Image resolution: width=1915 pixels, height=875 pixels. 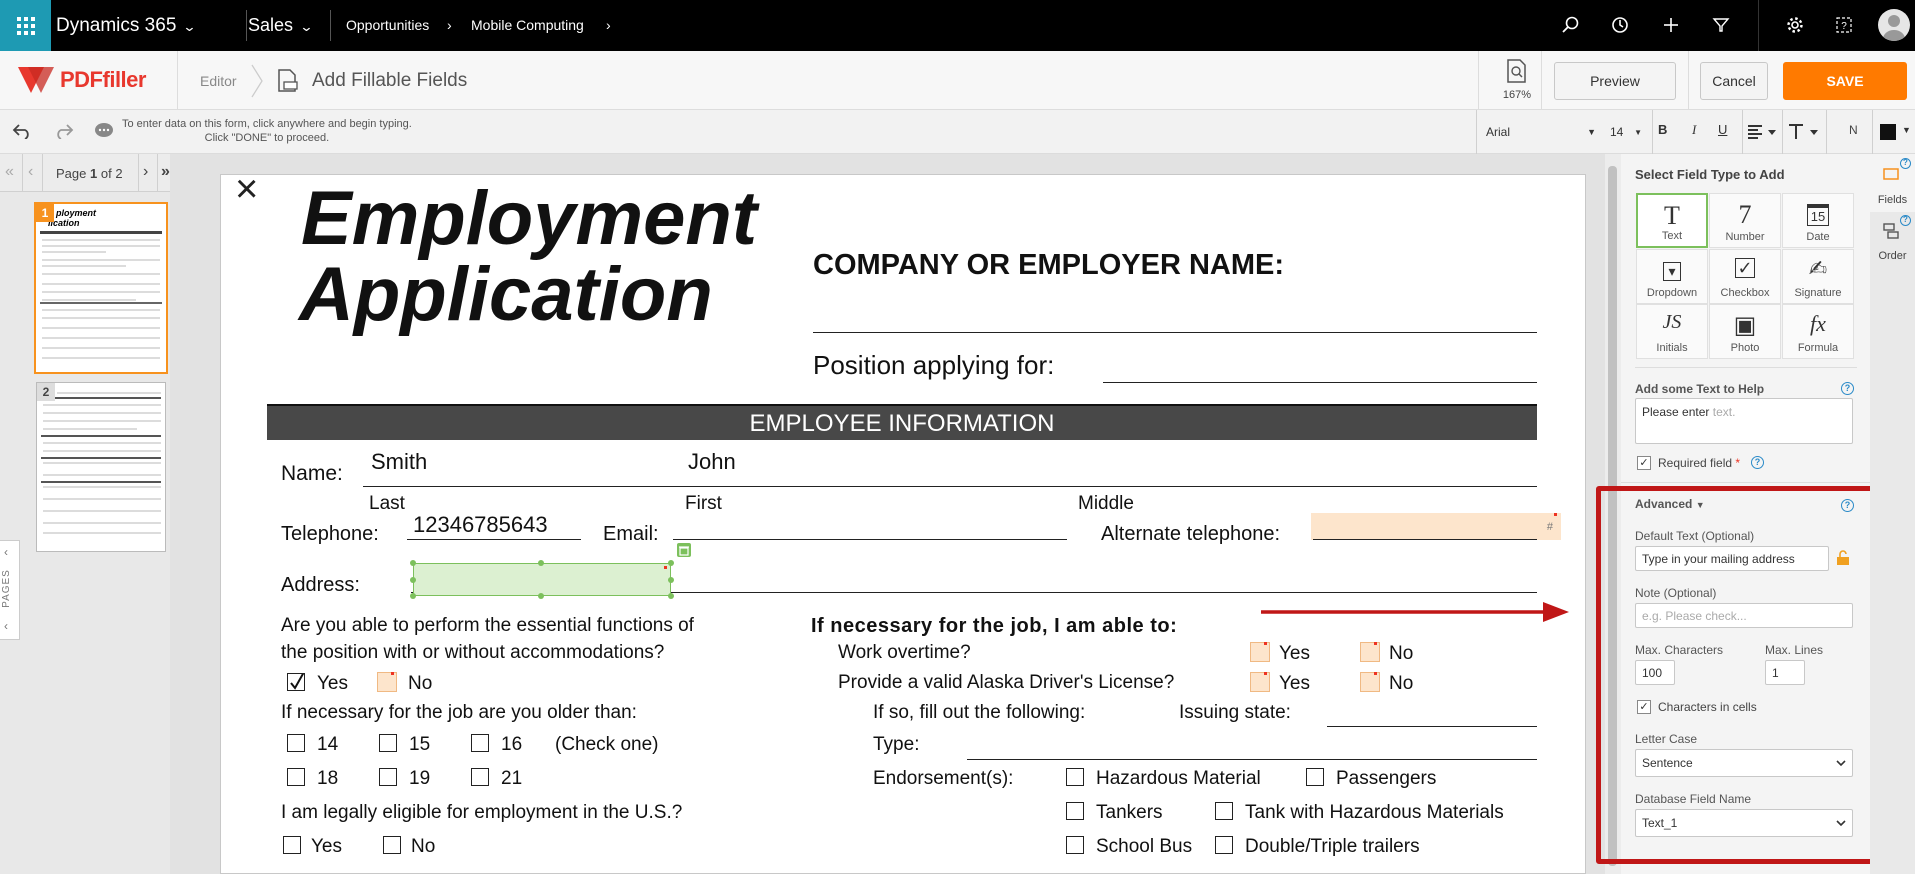 I want to click on field-type-signature: ✍ Signature, so click(x=1818, y=276).